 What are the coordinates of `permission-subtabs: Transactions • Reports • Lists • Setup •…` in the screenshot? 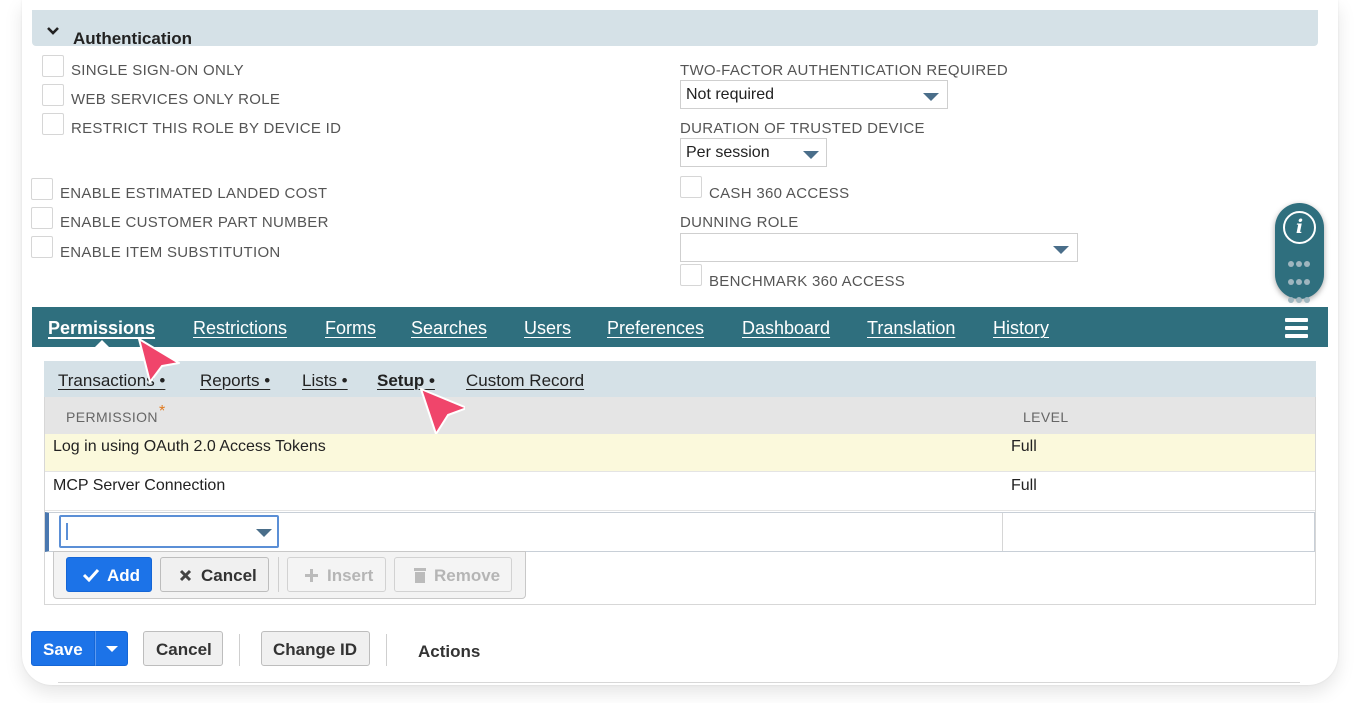 It's located at (680, 379).